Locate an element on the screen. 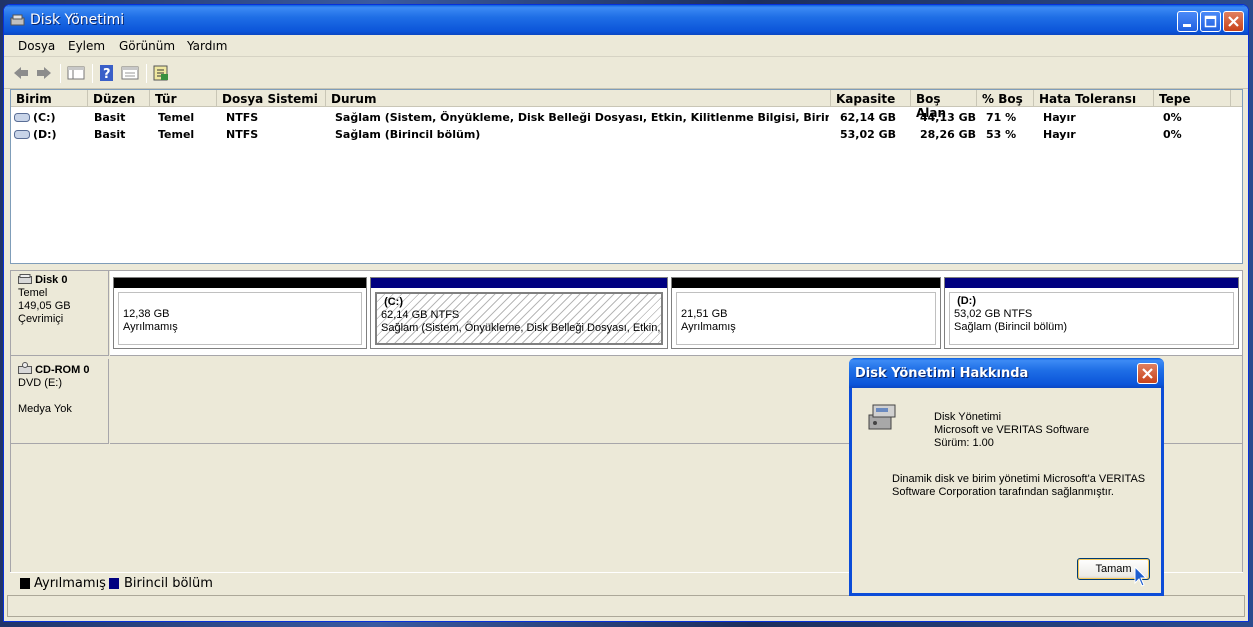 This screenshot has height=627, width=1253. column-header: Tür is located at coordinates (183, 98).